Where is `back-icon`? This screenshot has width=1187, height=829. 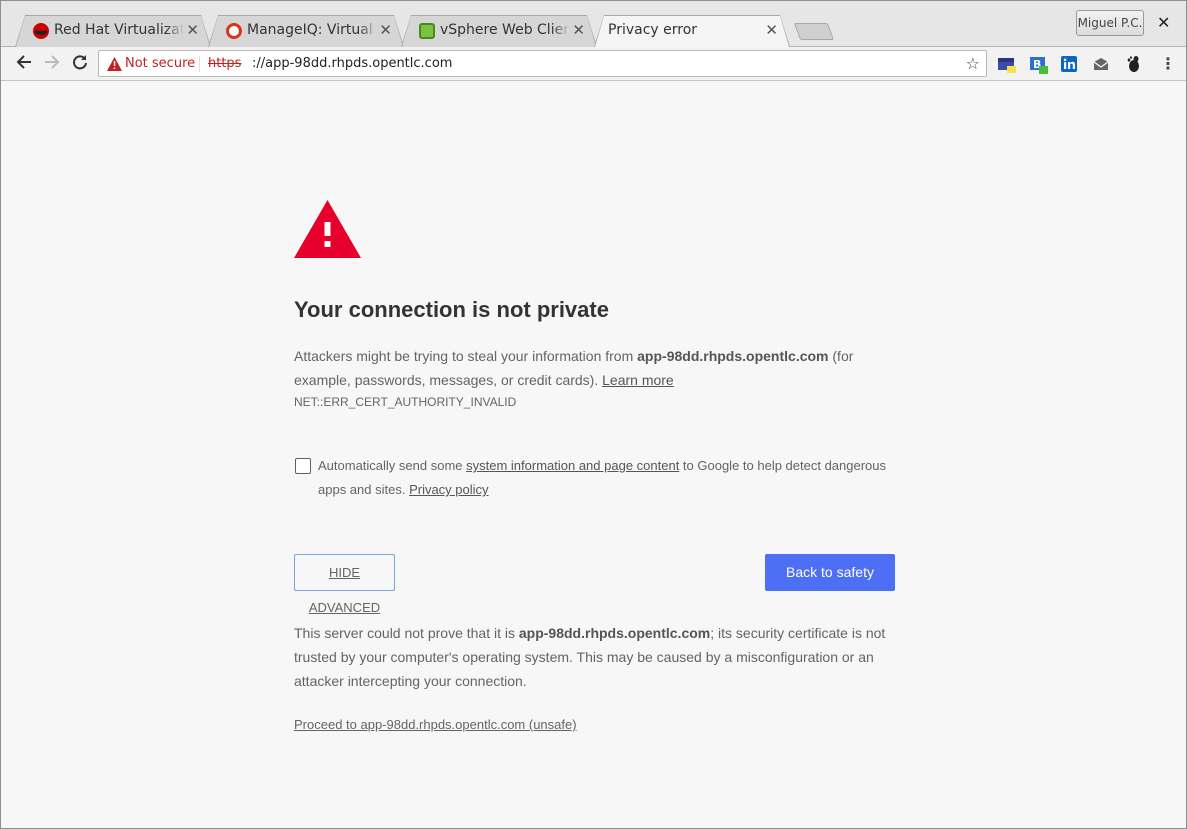 back-icon is located at coordinates (24, 64).